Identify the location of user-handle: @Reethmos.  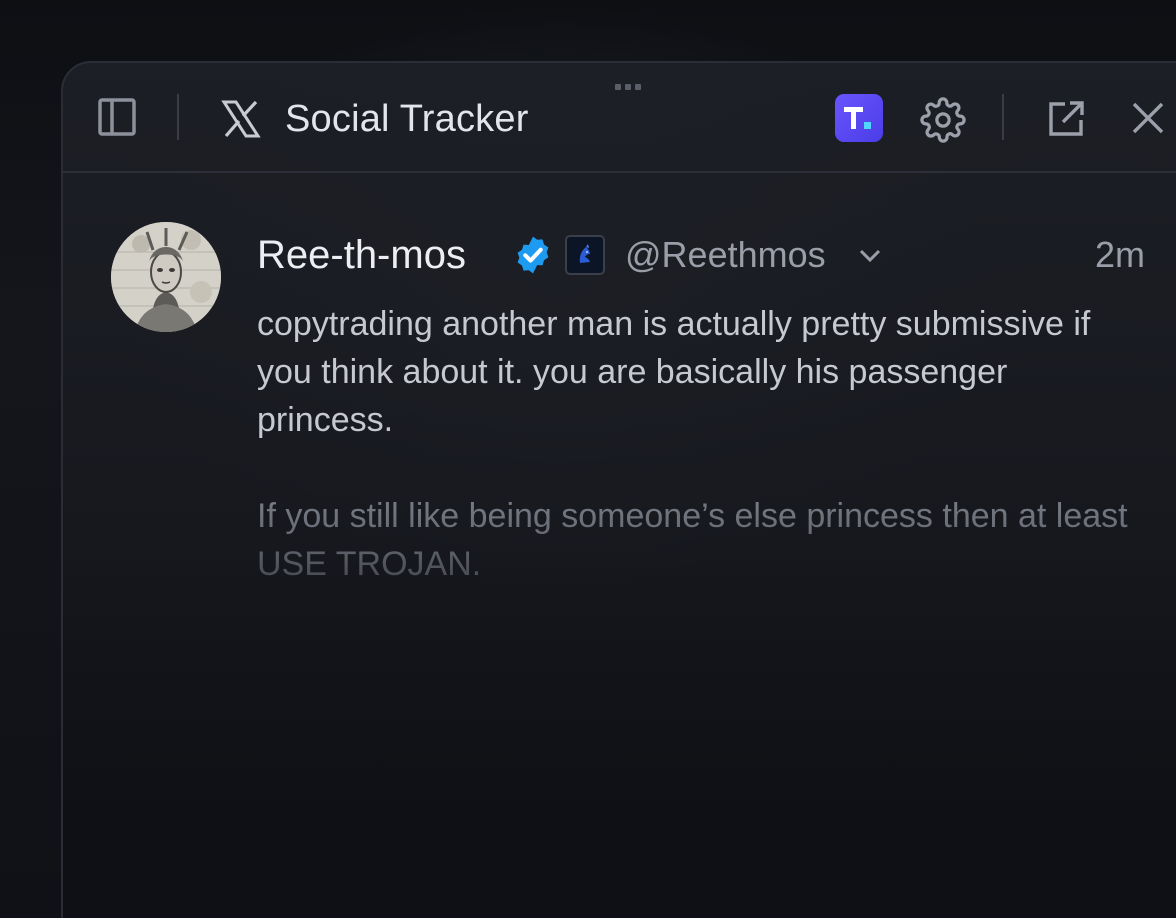
(725, 255).